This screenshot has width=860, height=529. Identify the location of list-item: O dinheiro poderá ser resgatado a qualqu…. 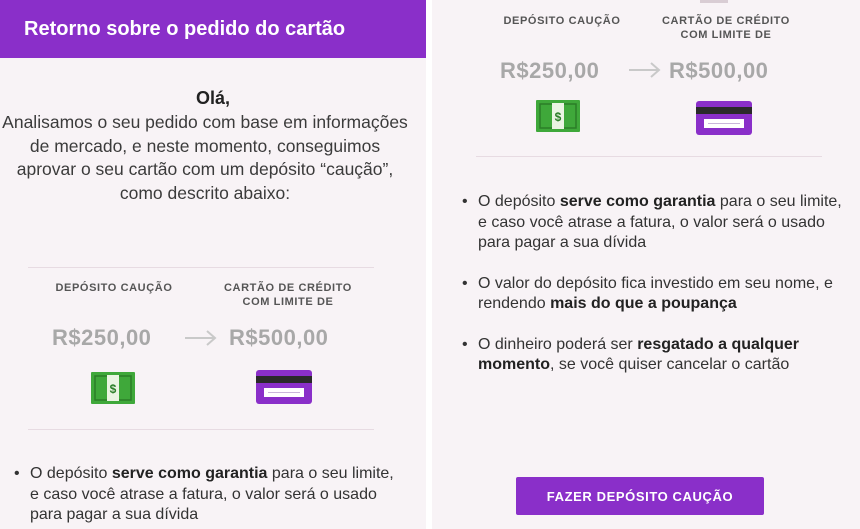
(652, 355).